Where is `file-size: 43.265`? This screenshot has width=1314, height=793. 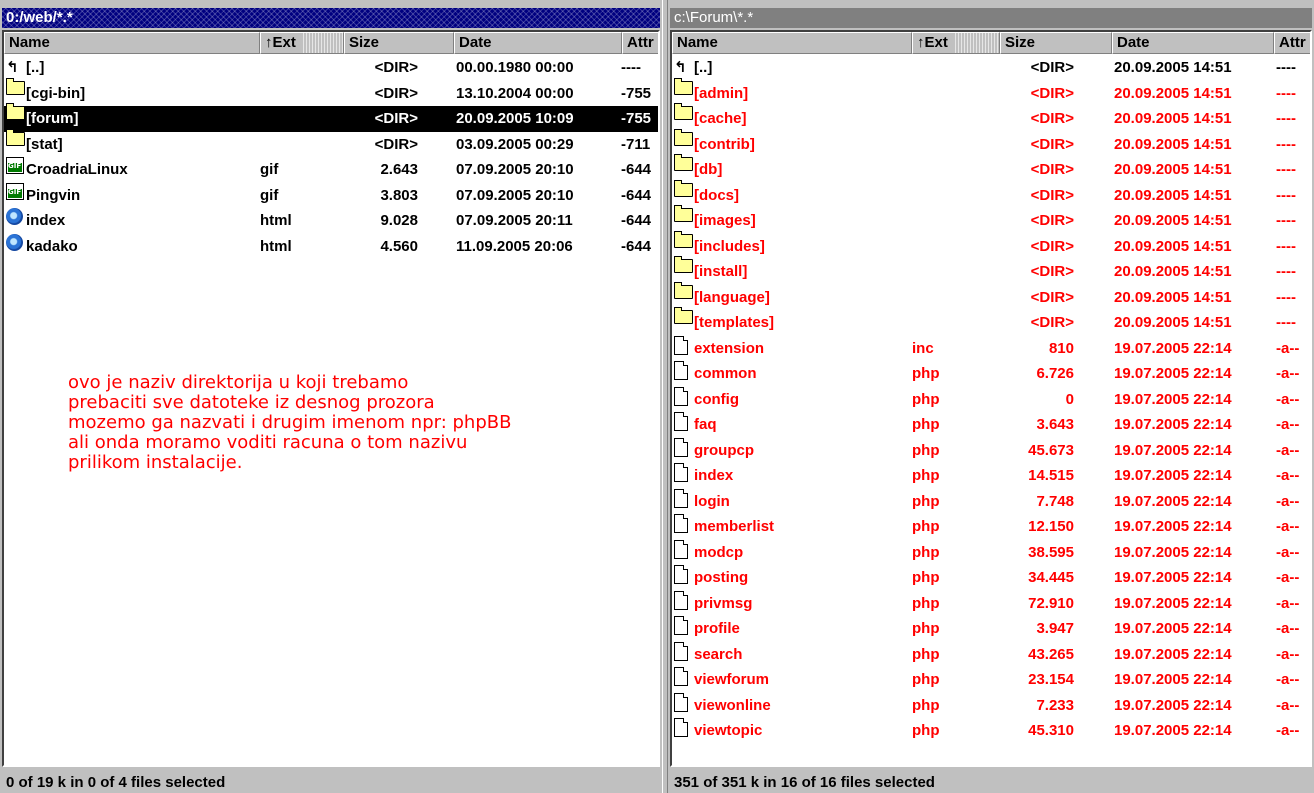
file-size: 43.265 is located at coordinates (1051, 654).